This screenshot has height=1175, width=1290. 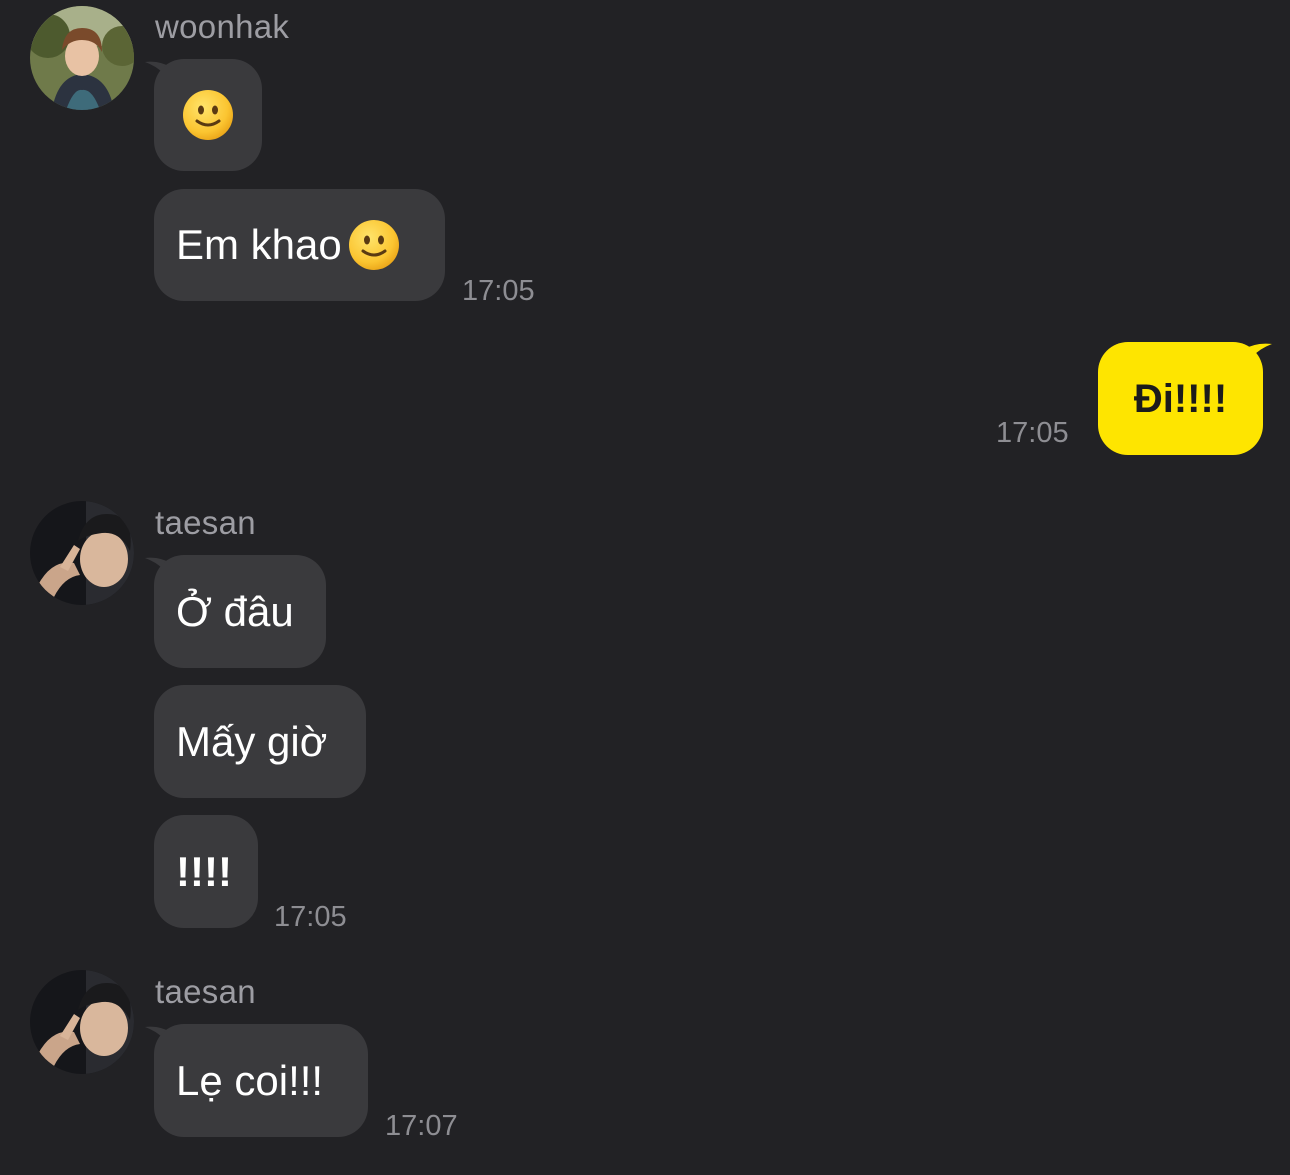 I want to click on message-bubble: !!!!, so click(x=206, y=871).